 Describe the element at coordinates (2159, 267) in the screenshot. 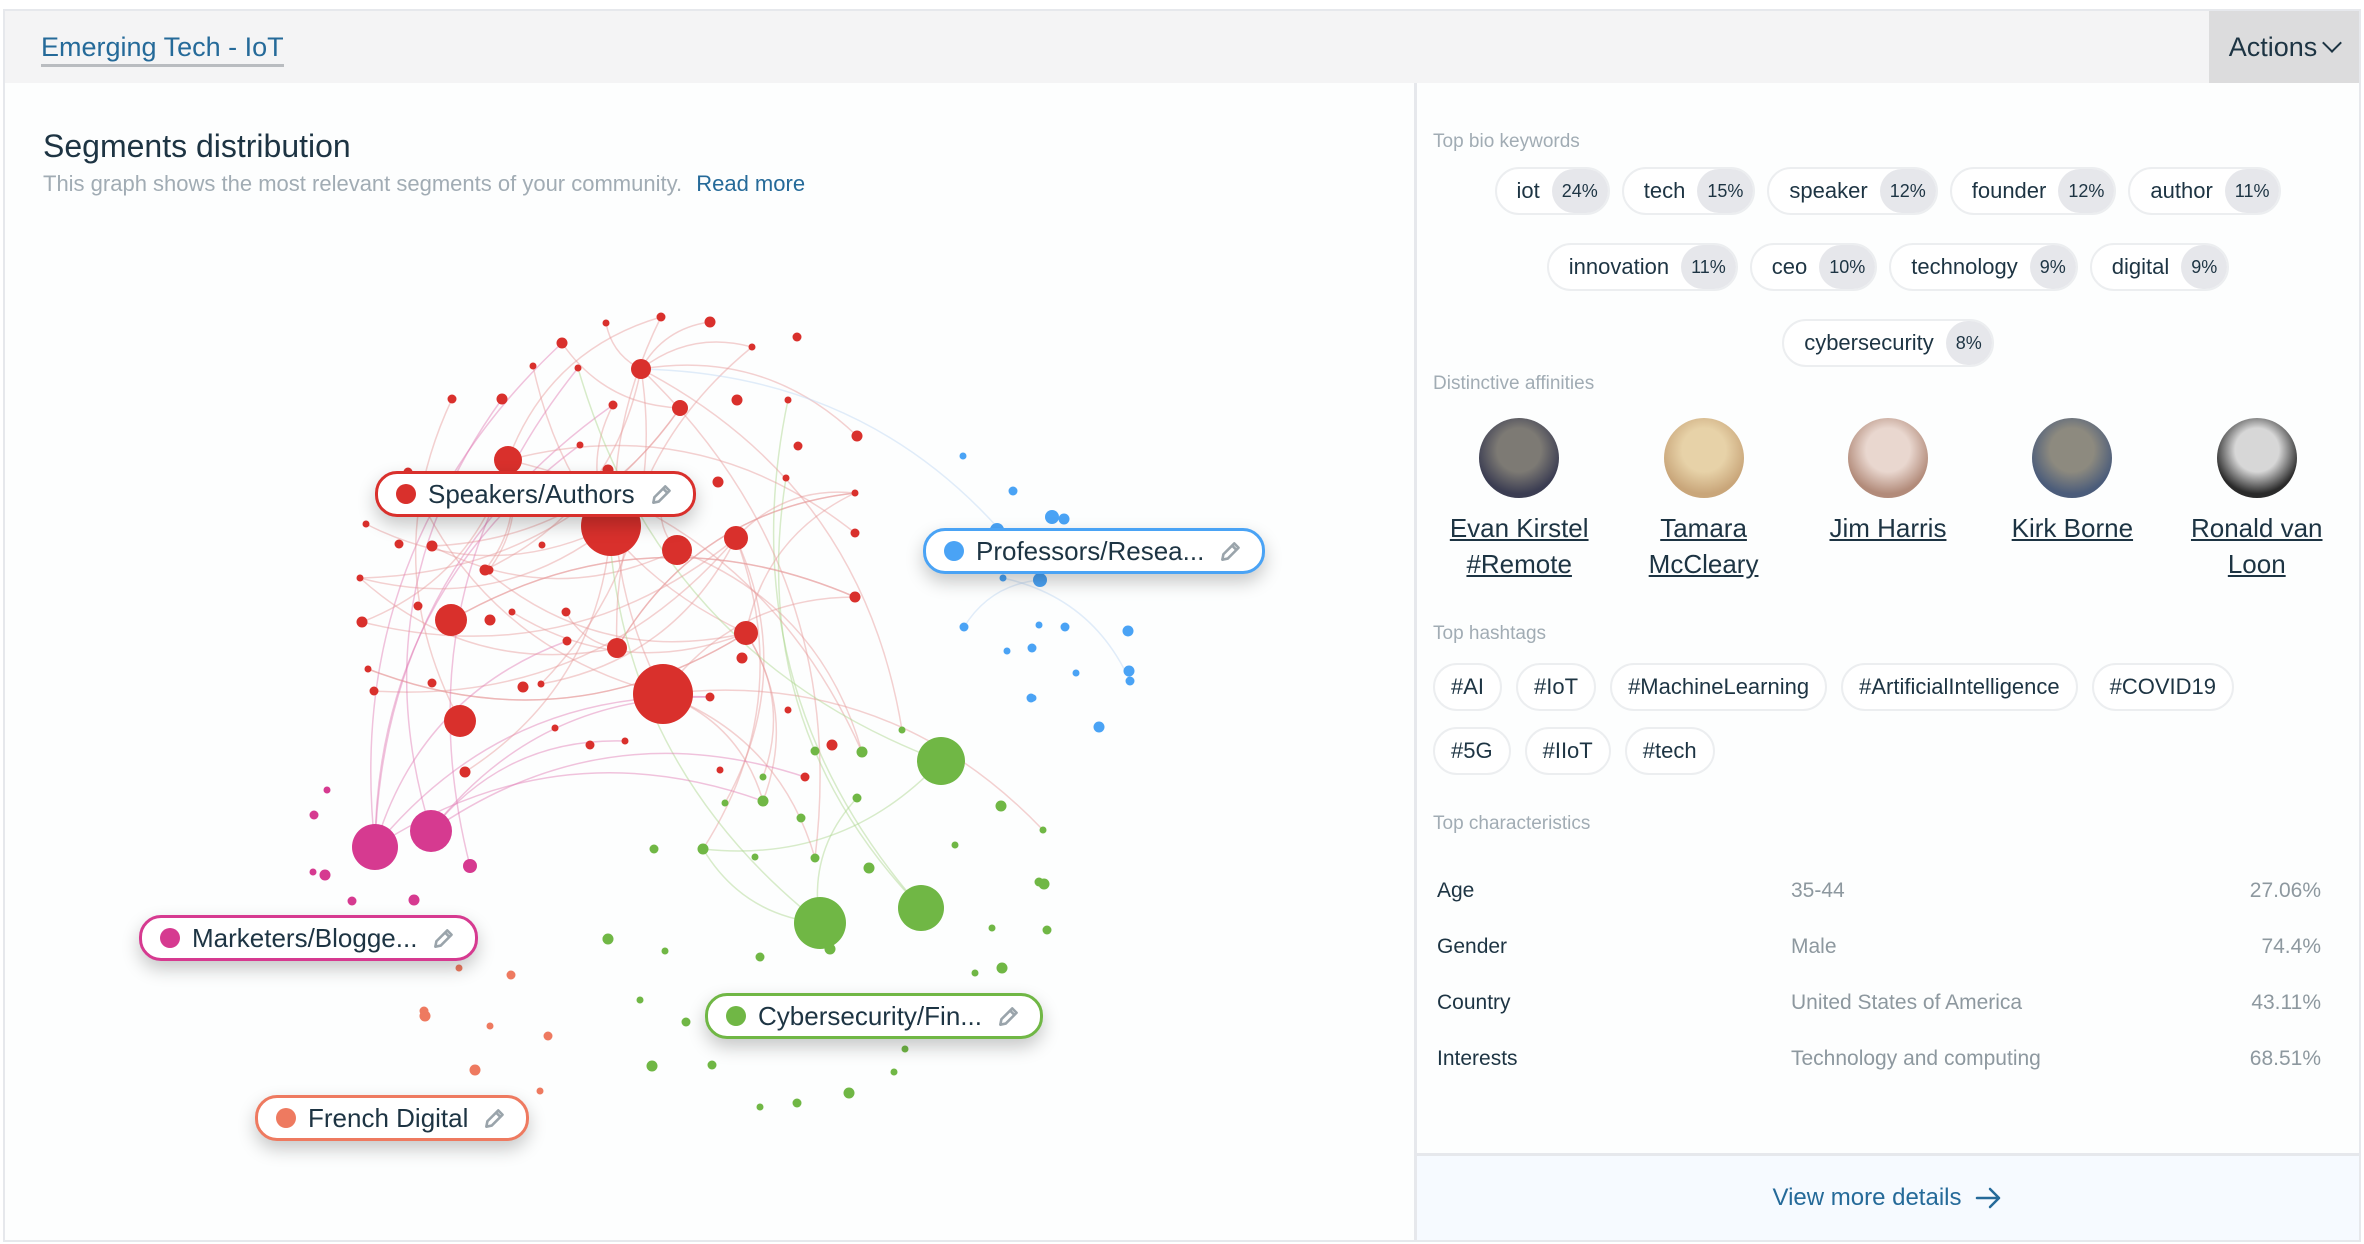

I see `keyword-chip: digital 9%` at that location.